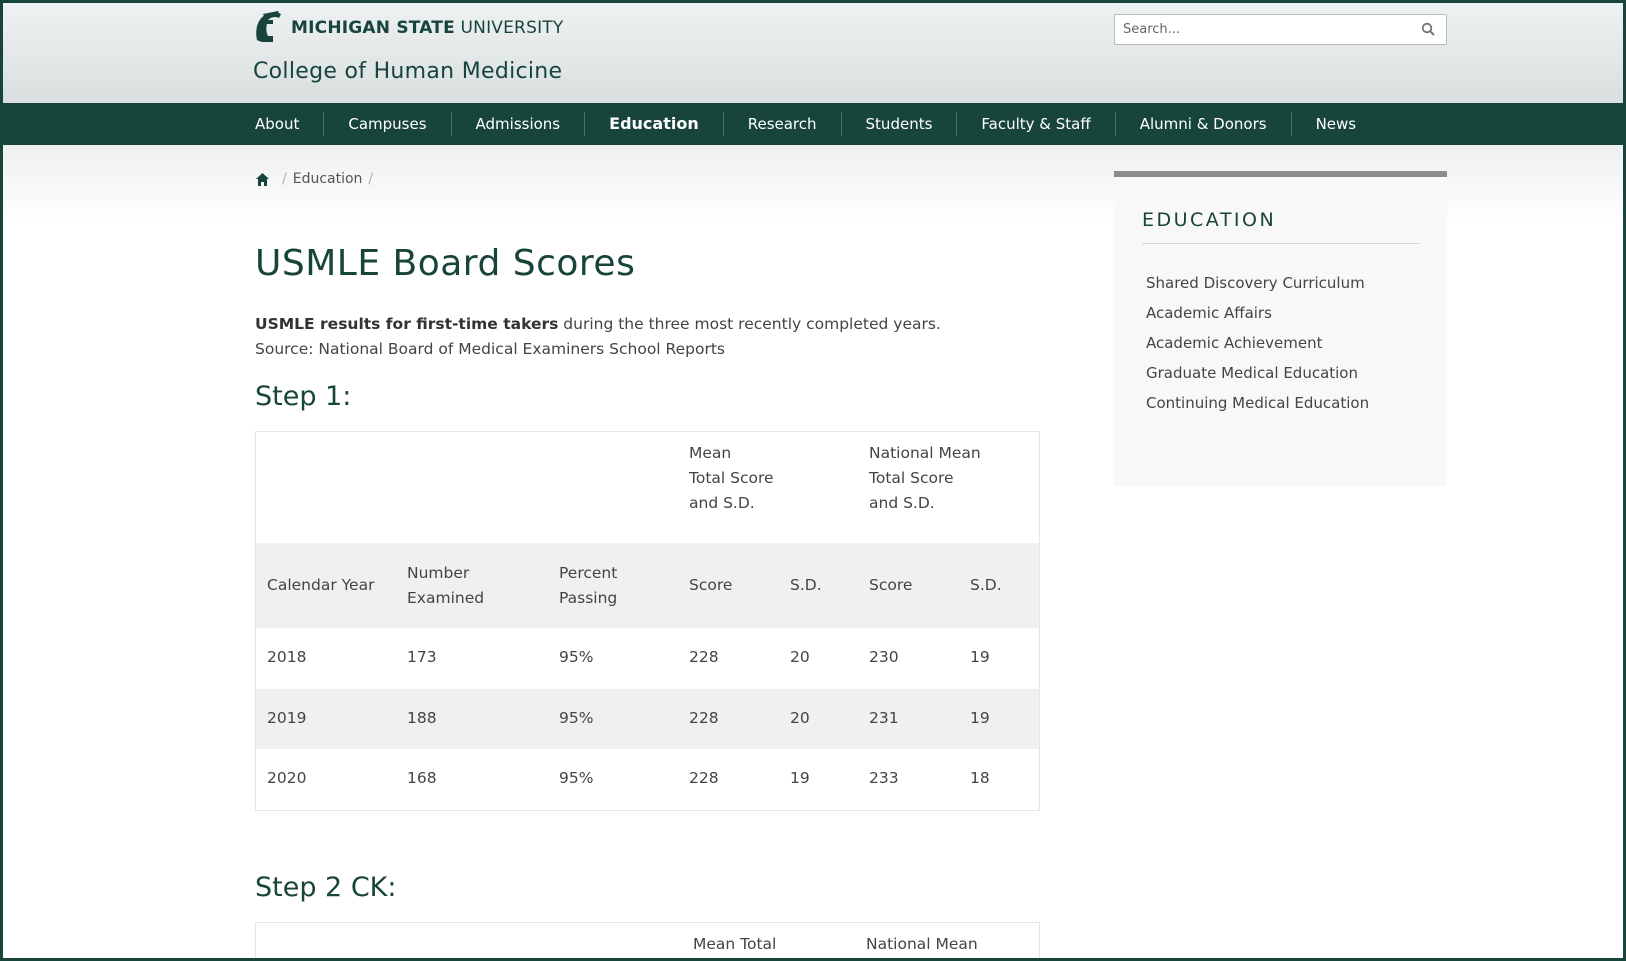 The image size is (1626, 961). I want to click on search-box, so click(1280, 29).